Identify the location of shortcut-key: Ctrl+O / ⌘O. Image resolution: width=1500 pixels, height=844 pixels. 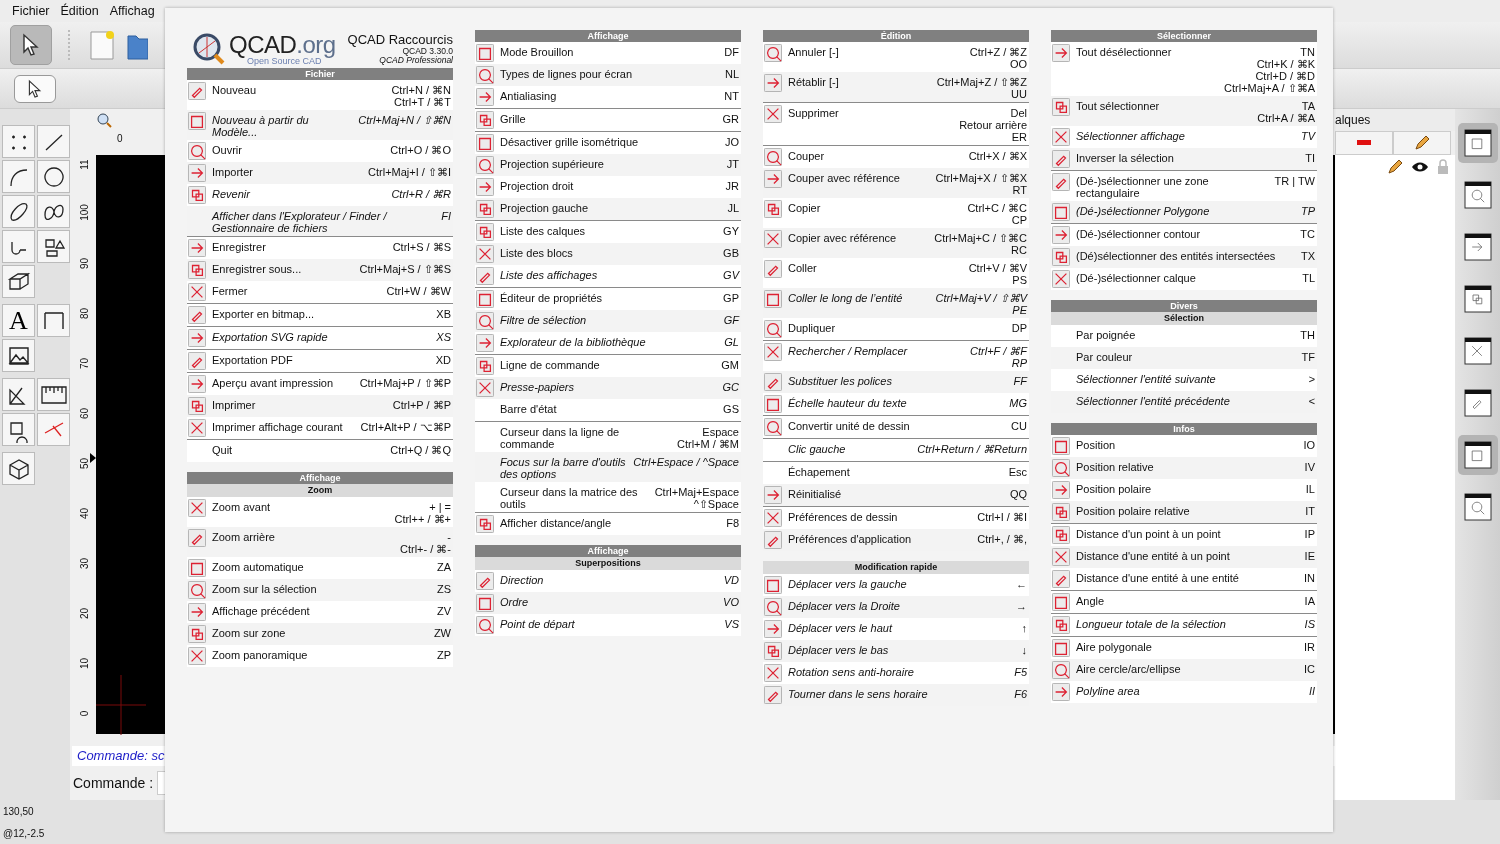
(420, 150).